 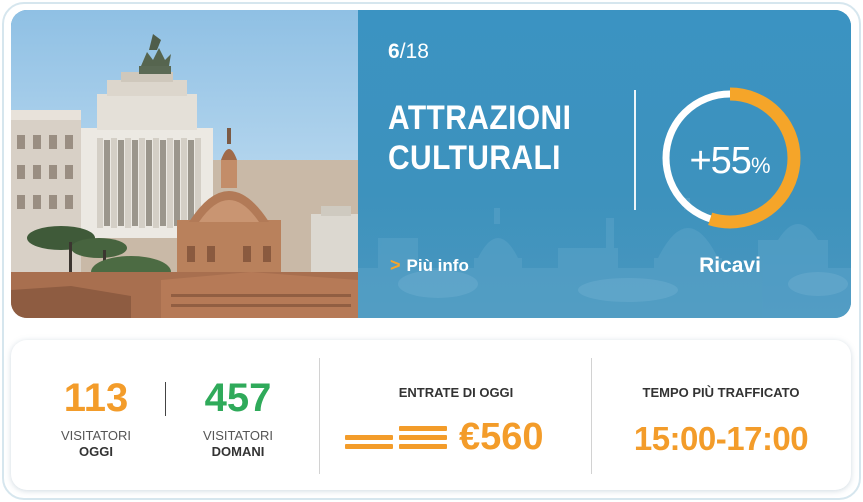 What do you see at coordinates (501, 437) in the screenshot?
I see `revenue-value: €560` at bounding box center [501, 437].